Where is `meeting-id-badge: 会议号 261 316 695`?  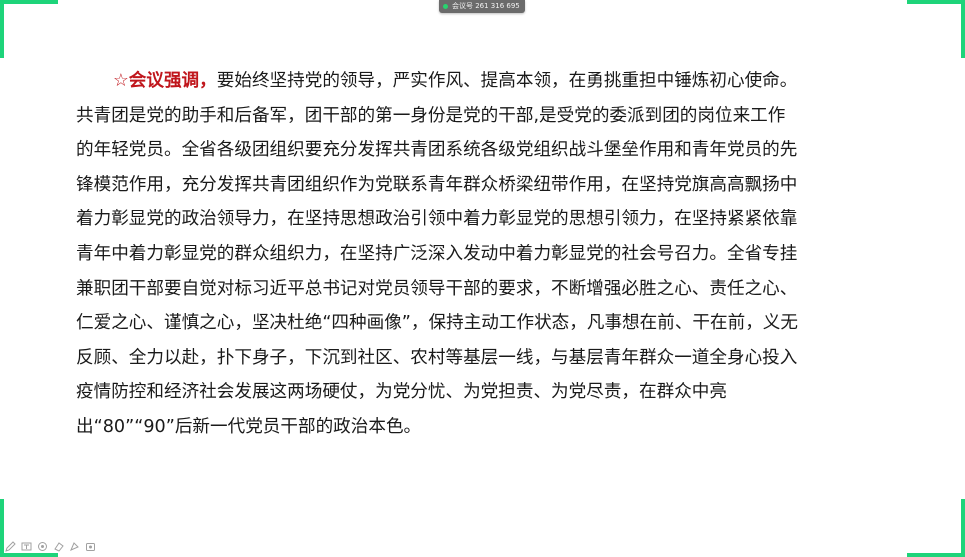 meeting-id-badge: 会议号 261 316 695 is located at coordinates (482, 6).